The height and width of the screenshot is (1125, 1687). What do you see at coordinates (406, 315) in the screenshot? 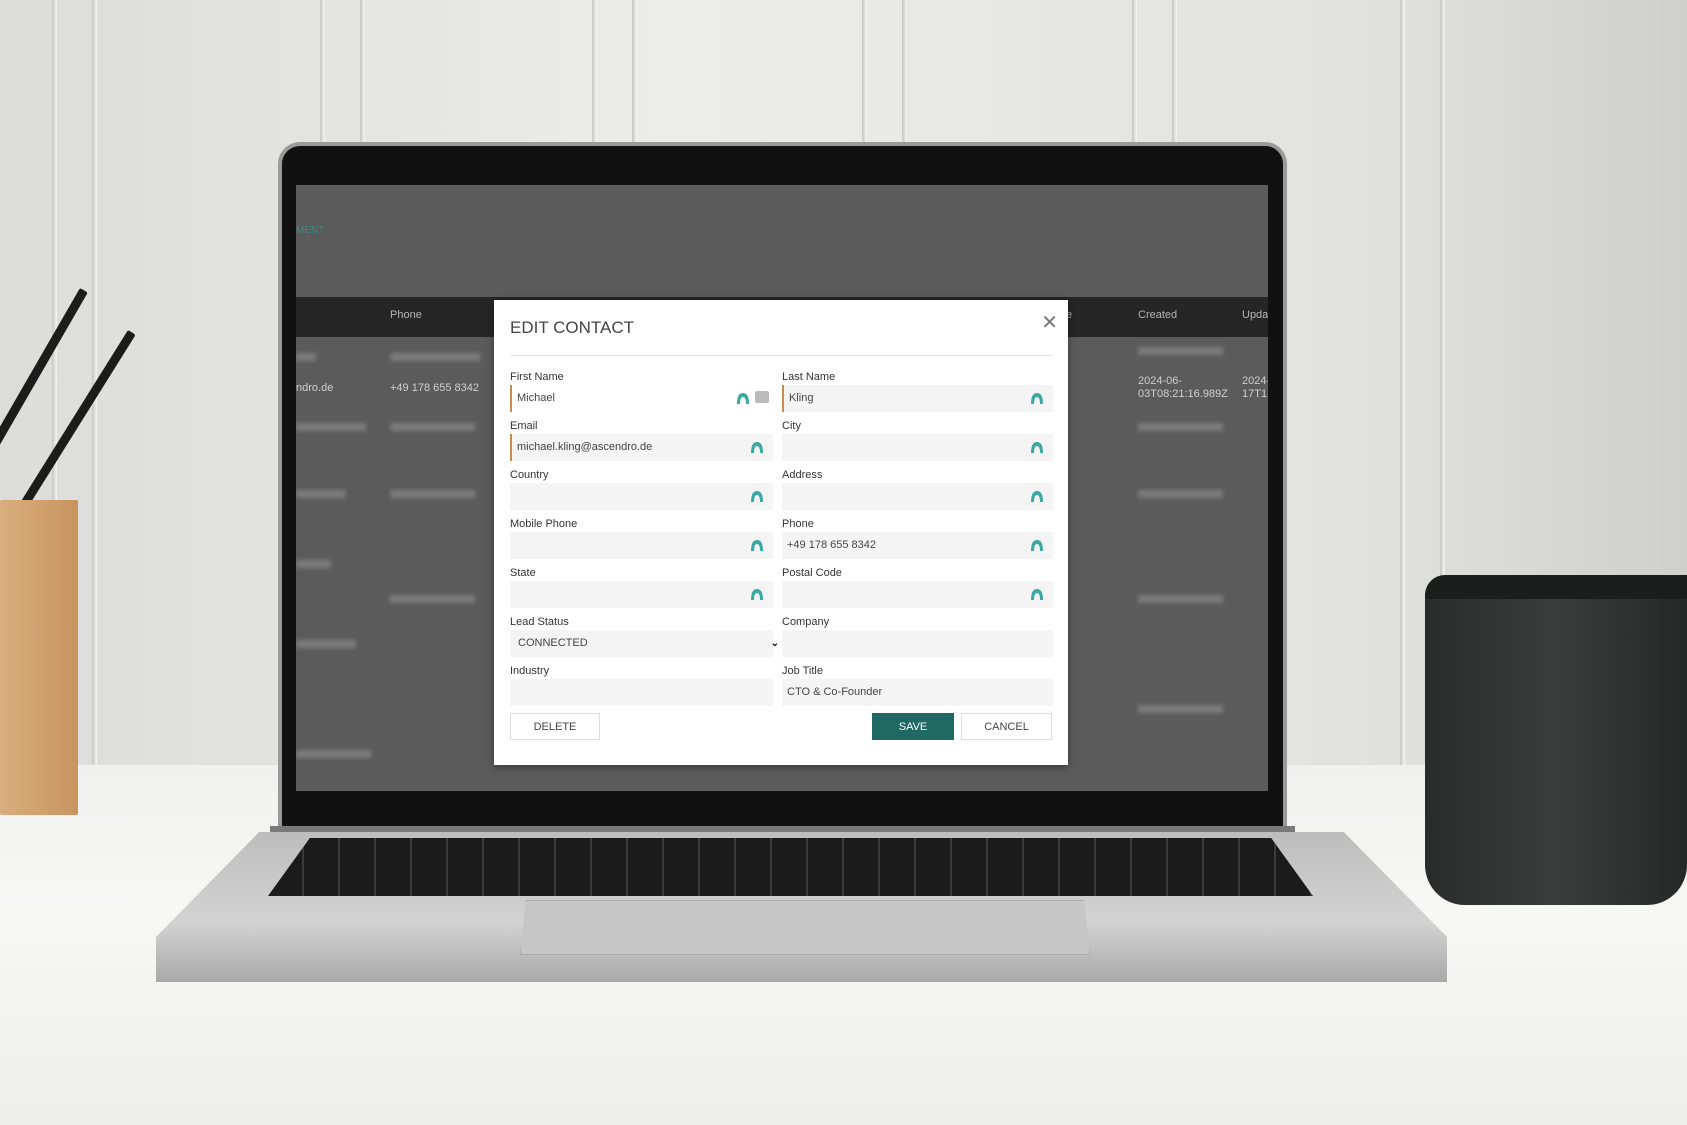
I see `column-header-phone: Phone` at bounding box center [406, 315].